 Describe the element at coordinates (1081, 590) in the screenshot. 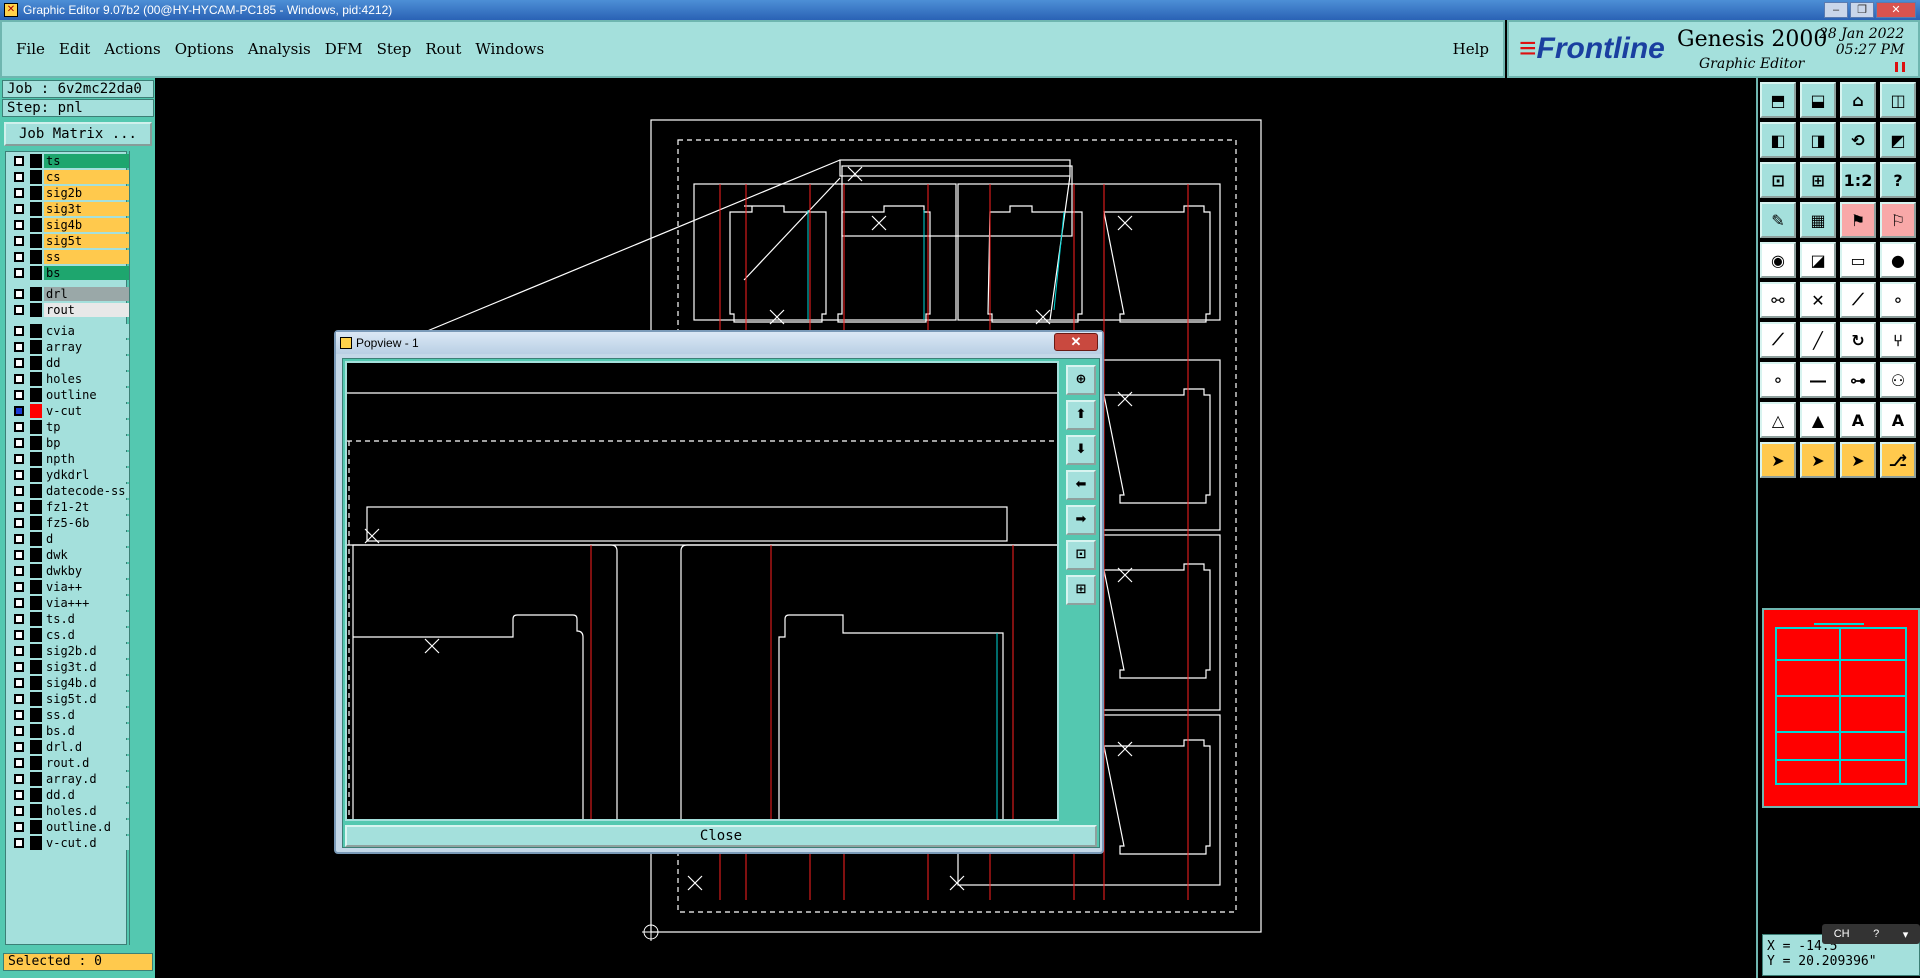

I see `pv-center-icon: ⊞` at that location.